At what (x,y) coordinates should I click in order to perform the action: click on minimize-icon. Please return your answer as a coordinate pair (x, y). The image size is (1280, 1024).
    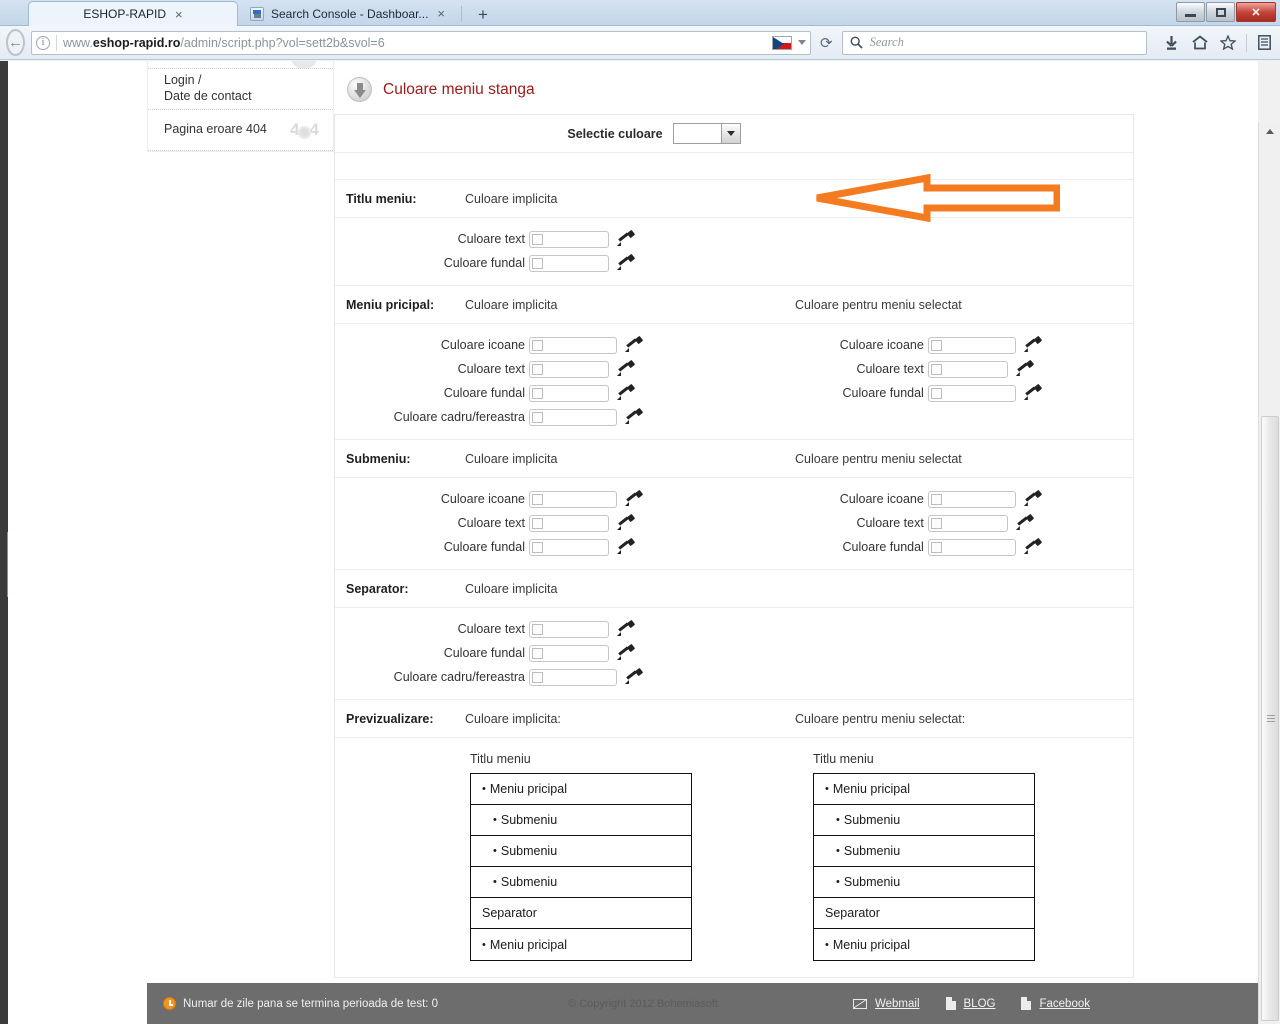
    Looking at the image, I should click on (1190, 15).